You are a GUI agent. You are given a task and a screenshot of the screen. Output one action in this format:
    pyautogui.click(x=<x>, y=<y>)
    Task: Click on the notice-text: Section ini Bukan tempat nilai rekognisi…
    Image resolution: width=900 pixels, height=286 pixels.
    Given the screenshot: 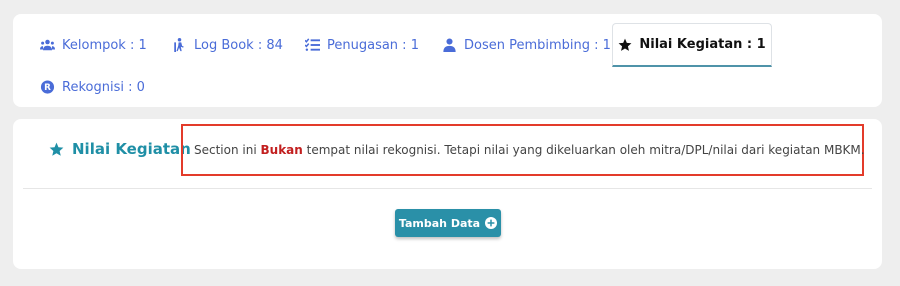 What is the action you would take?
    pyautogui.click(x=529, y=150)
    